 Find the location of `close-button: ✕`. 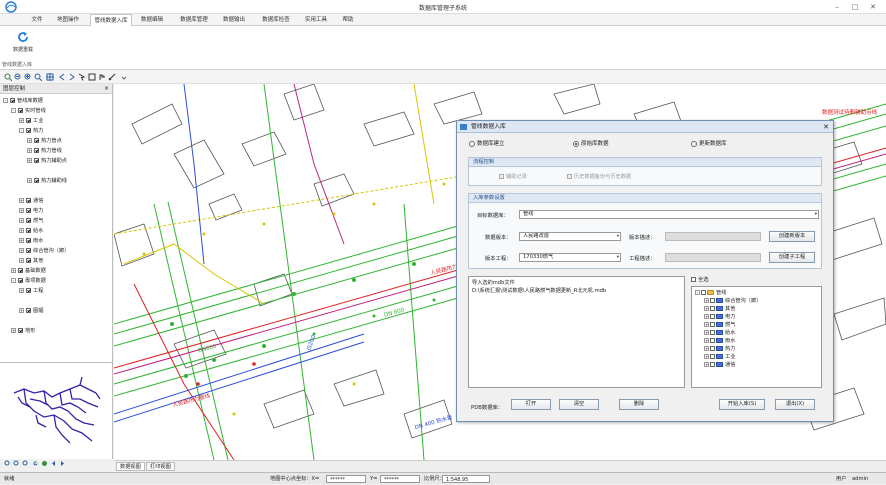

close-button: ✕ is located at coordinates (873, 7).